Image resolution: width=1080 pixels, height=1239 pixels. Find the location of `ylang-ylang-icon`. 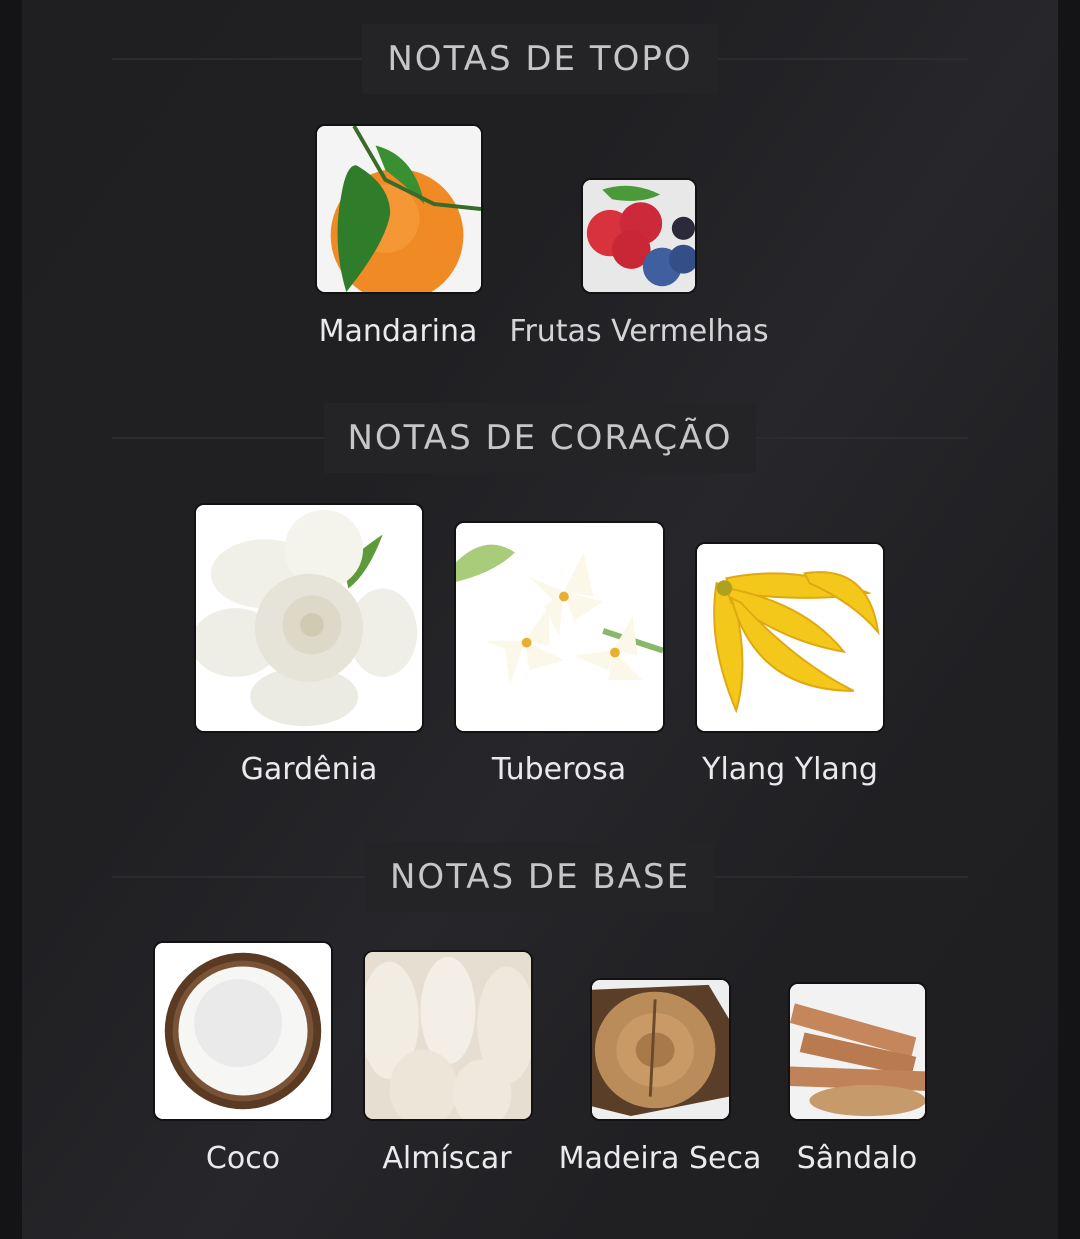

ylang-ylang-icon is located at coordinates (790, 637).